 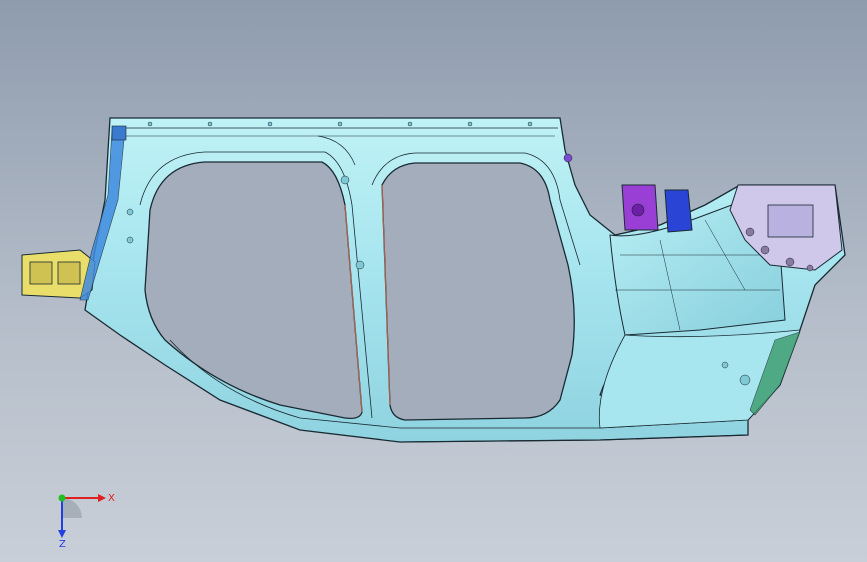 What do you see at coordinates (86, 520) in the screenshot?
I see `coordinate-triad: X Z` at bounding box center [86, 520].